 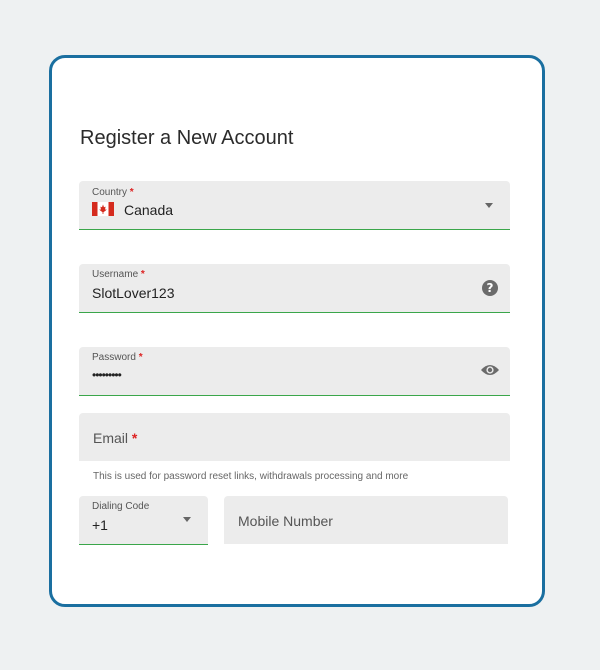 What do you see at coordinates (294, 288) in the screenshot?
I see `username-field: Username * SlotLover123 ?` at bounding box center [294, 288].